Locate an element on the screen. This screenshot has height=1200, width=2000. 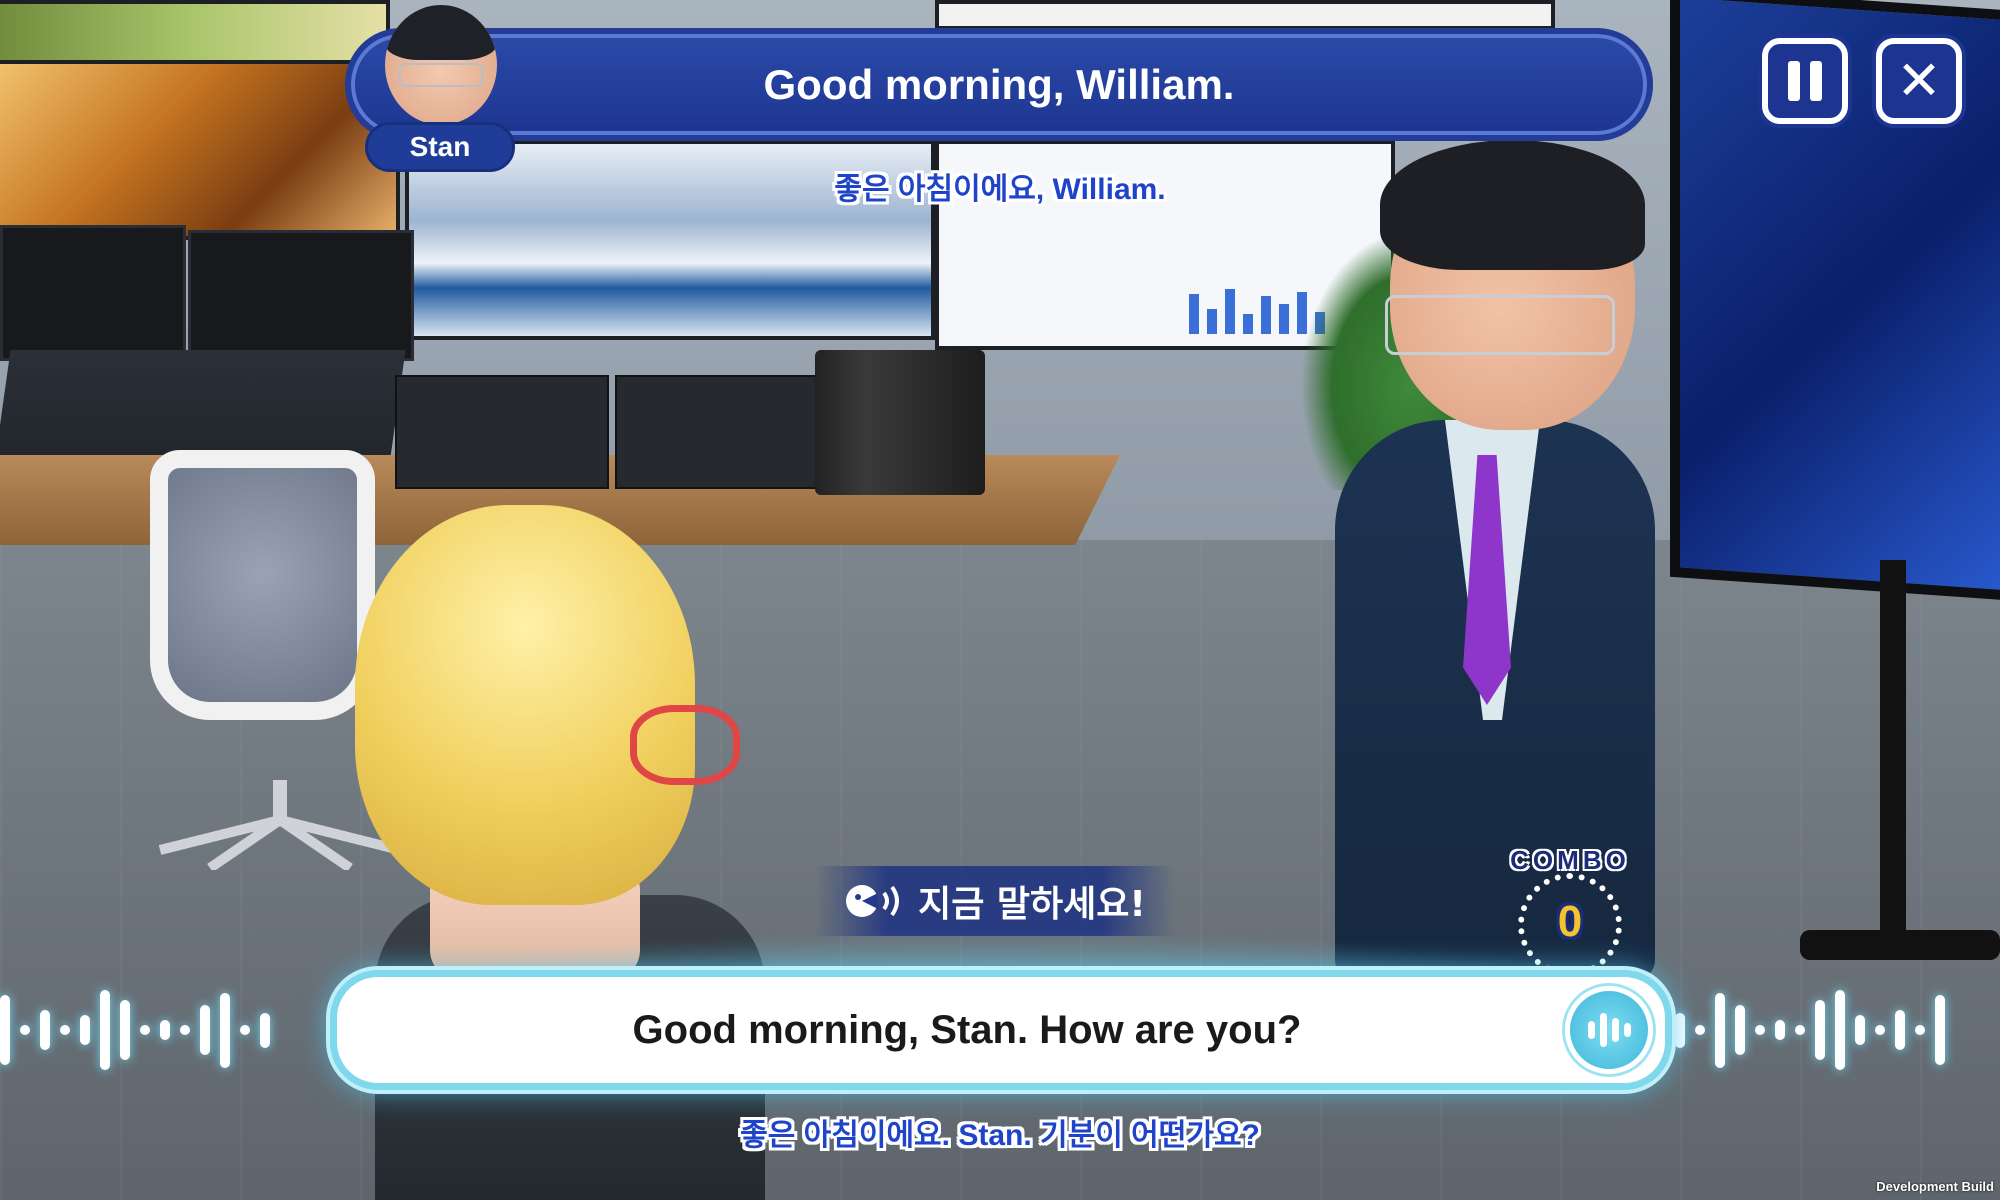
answer-bubble: Good morning, Stan. How are you? is located at coordinates (1001, 1030).